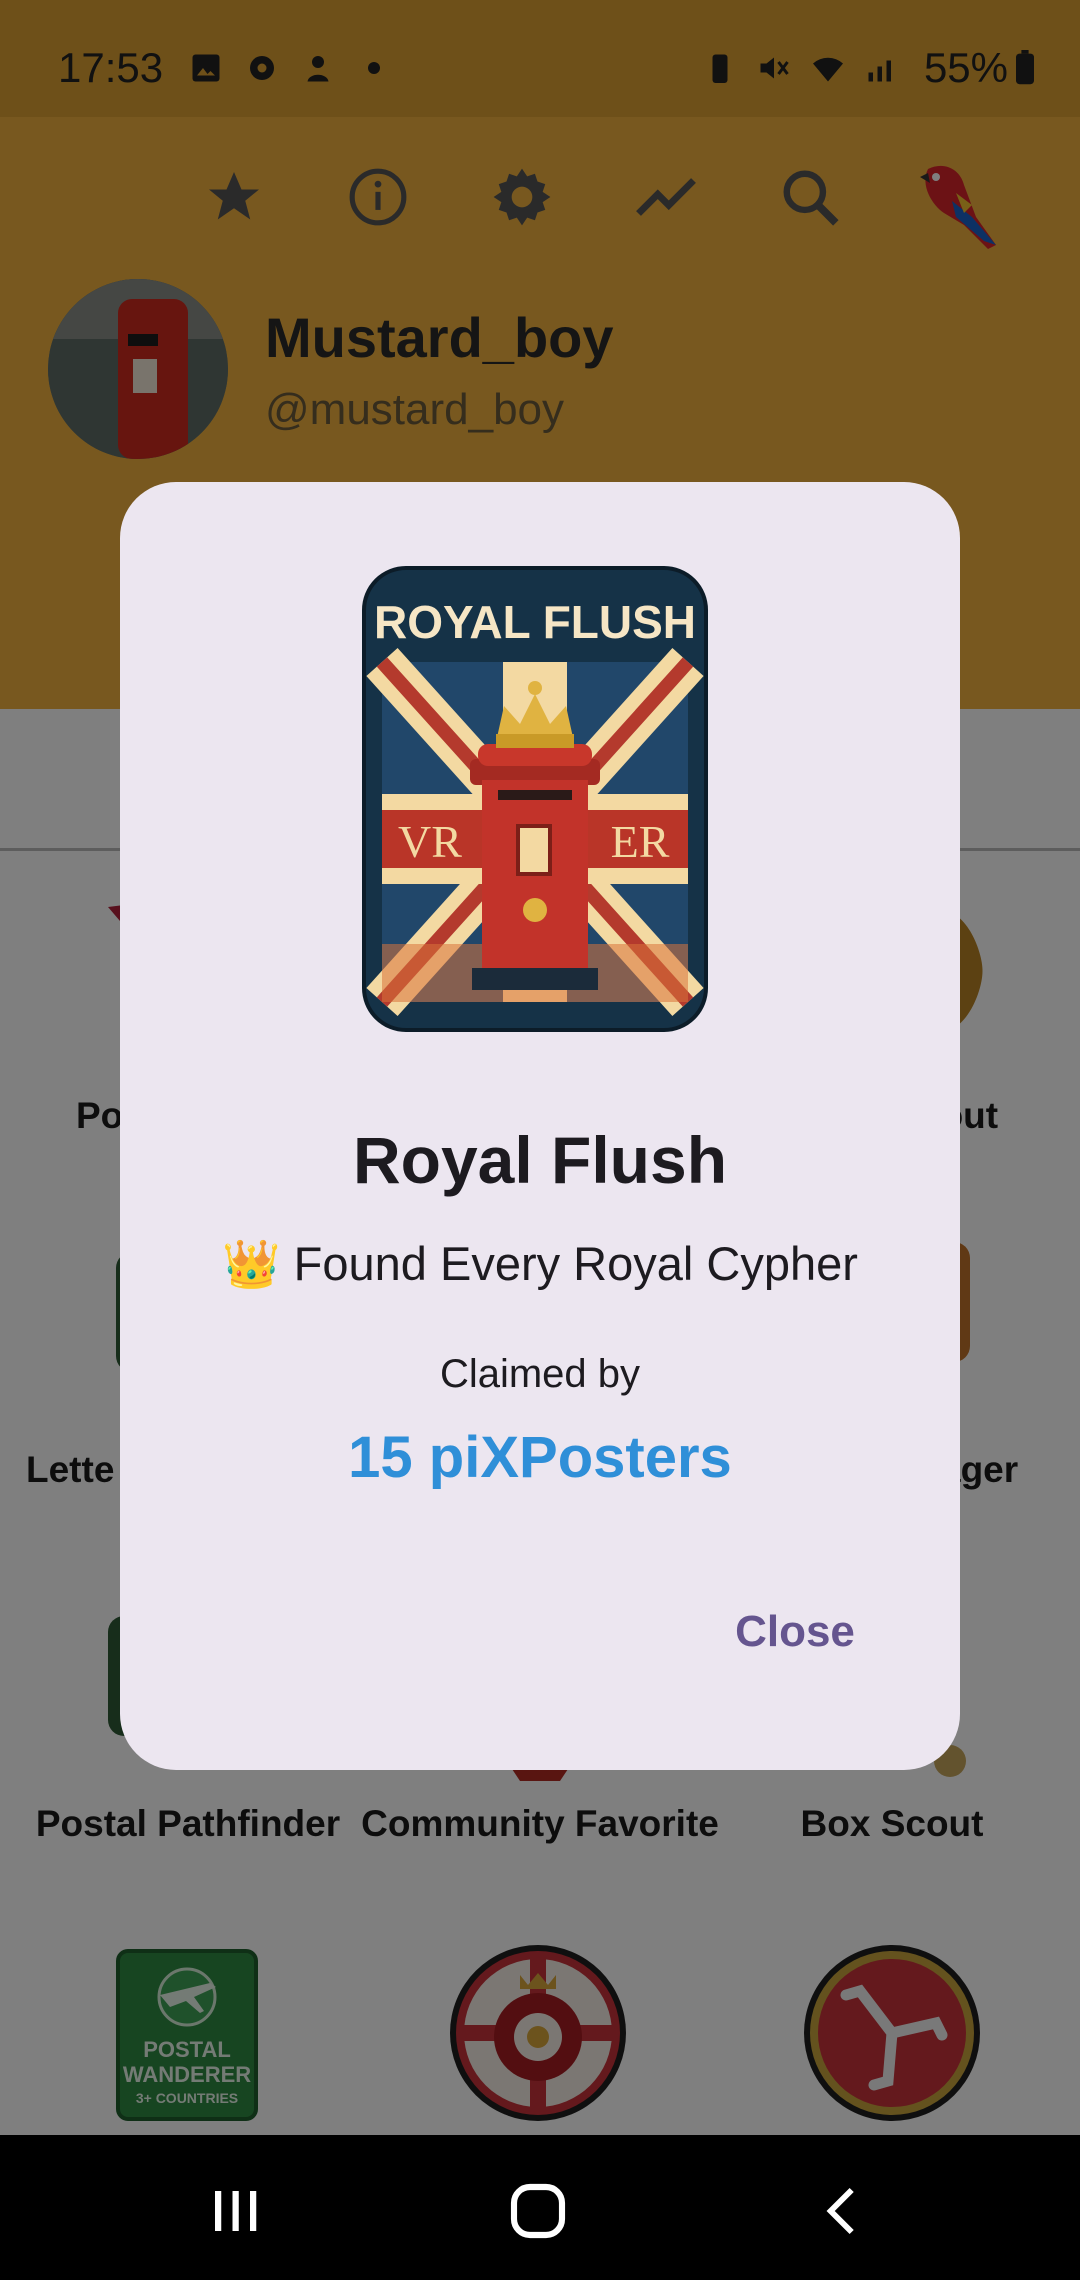  Describe the element at coordinates (540, 1457) in the screenshot. I see `claimed-count: 15 piXPosters` at that location.